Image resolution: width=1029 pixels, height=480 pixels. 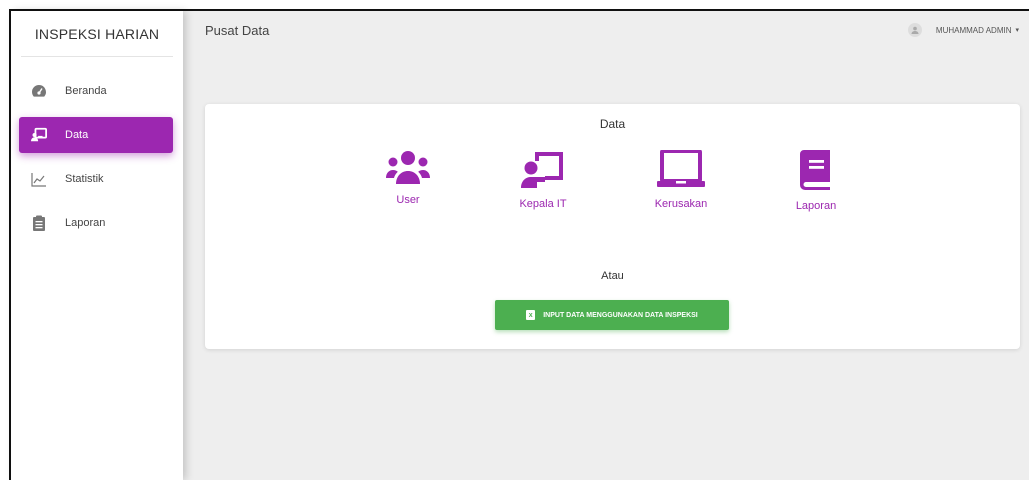 I want to click on tile-user: User, so click(x=408, y=178).